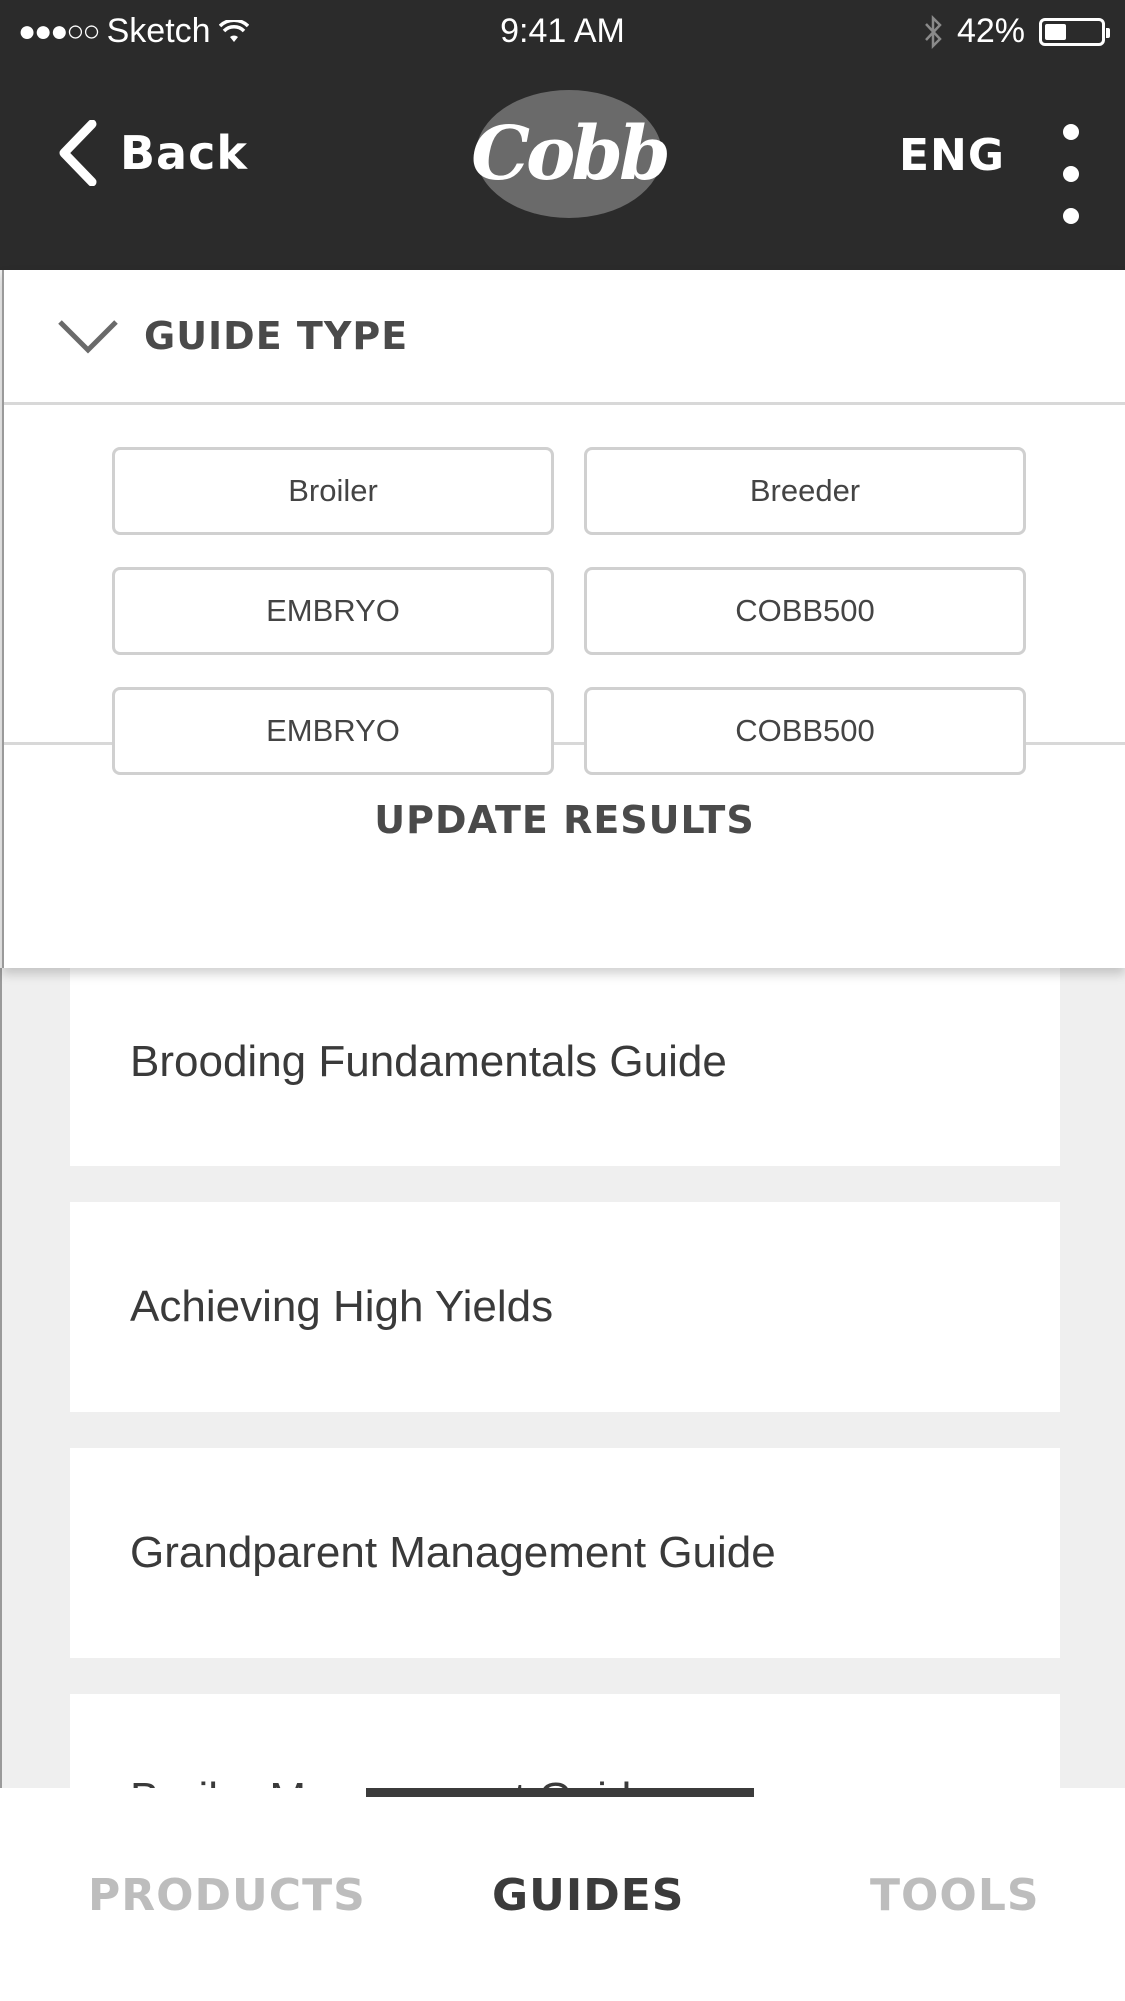 This screenshot has width=1125, height=2001. What do you see at coordinates (805, 611) in the screenshot?
I see `filter-chip-cobb500: COBB500` at bounding box center [805, 611].